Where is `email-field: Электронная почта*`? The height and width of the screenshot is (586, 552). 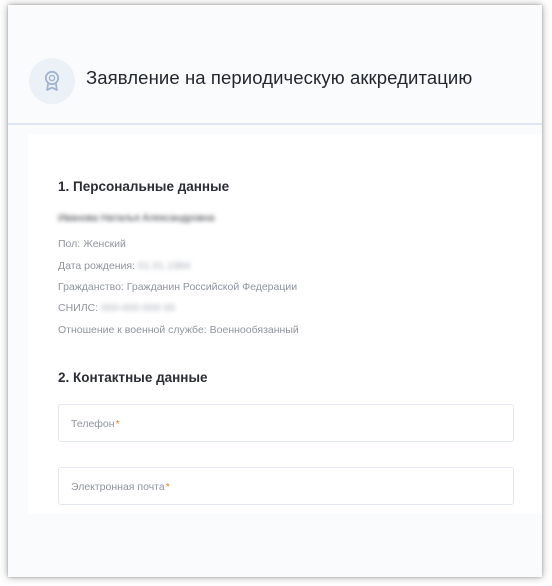 email-field: Электронная почта* is located at coordinates (286, 486).